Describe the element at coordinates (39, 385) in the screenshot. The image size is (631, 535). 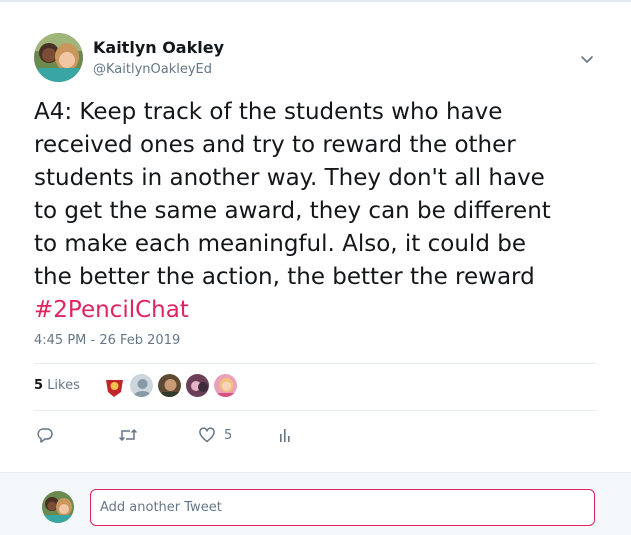
I see `likes-number: 5` at that location.